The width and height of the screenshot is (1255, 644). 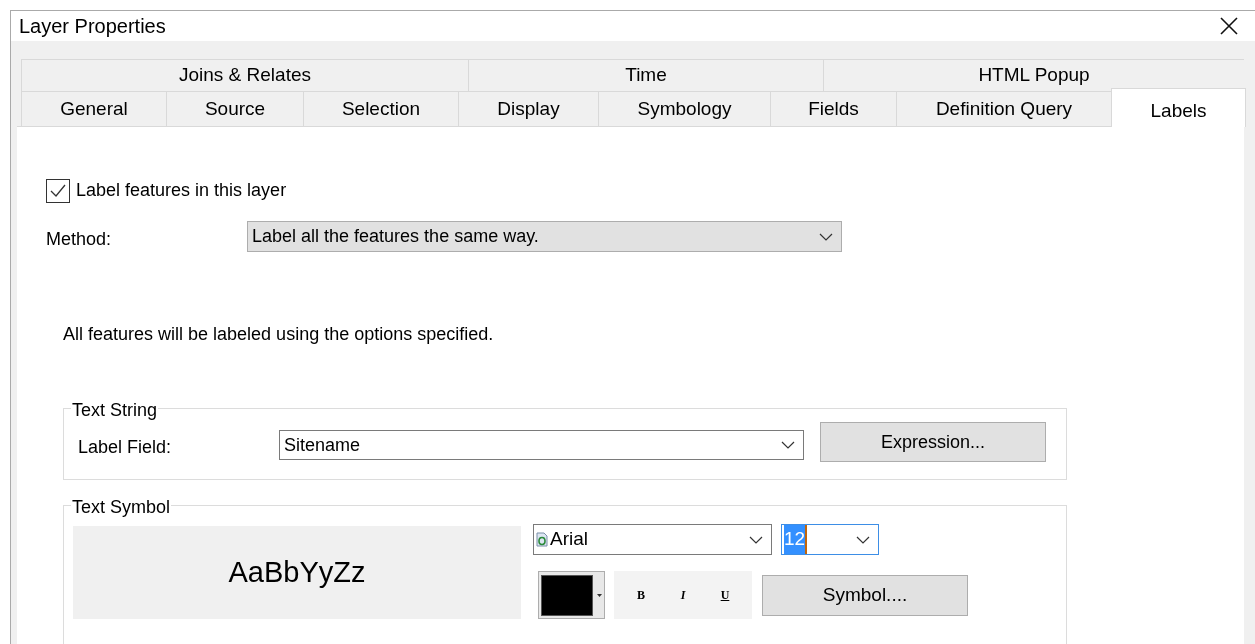 What do you see at coordinates (599, 595) in the screenshot?
I see `caret-icon` at bounding box center [599, 595].